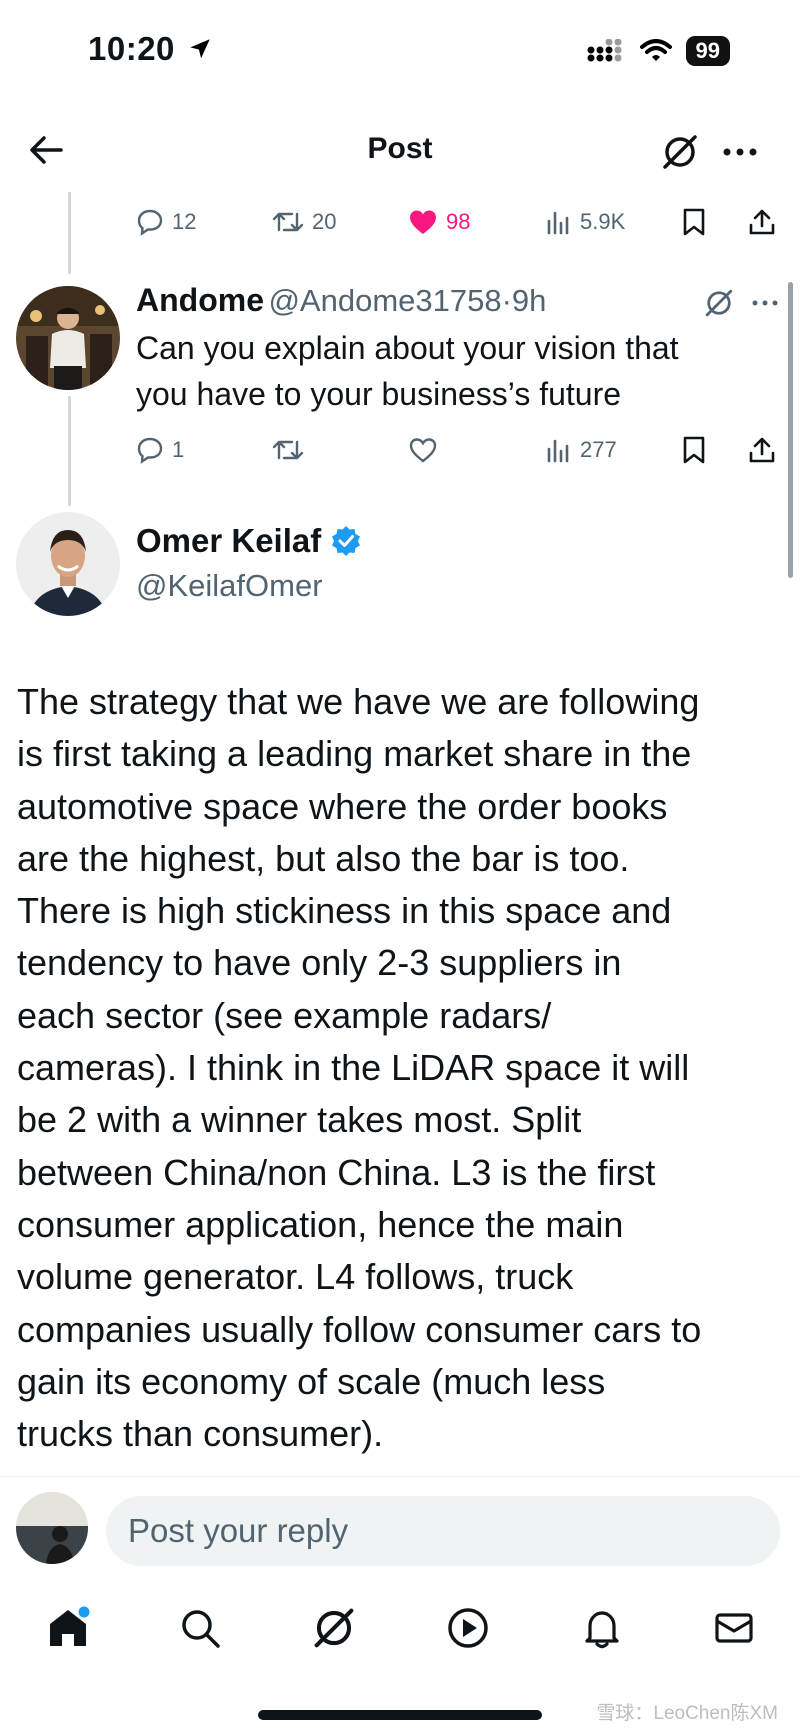 The image size is (800, 1734). I want to click on user-avatar-image, so click(52, 1528).